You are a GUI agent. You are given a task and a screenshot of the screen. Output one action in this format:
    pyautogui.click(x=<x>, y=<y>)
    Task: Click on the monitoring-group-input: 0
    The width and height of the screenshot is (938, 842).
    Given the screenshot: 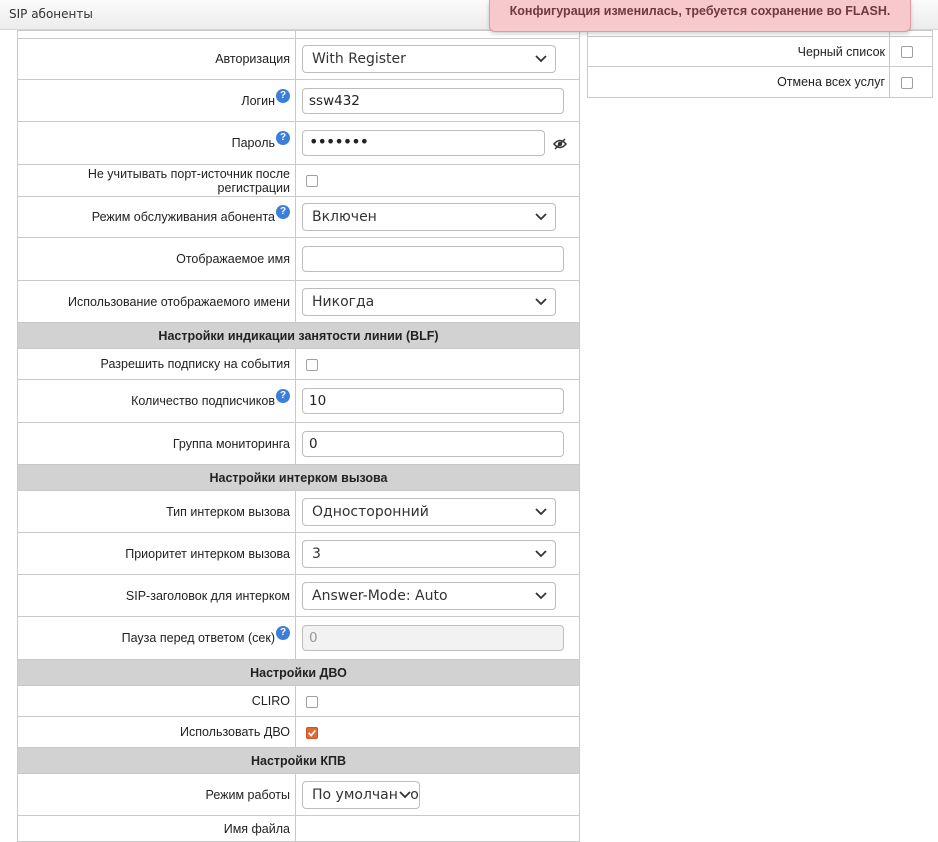 What is the action you would take?
    pyautogui.click(x=433, y=443)
    